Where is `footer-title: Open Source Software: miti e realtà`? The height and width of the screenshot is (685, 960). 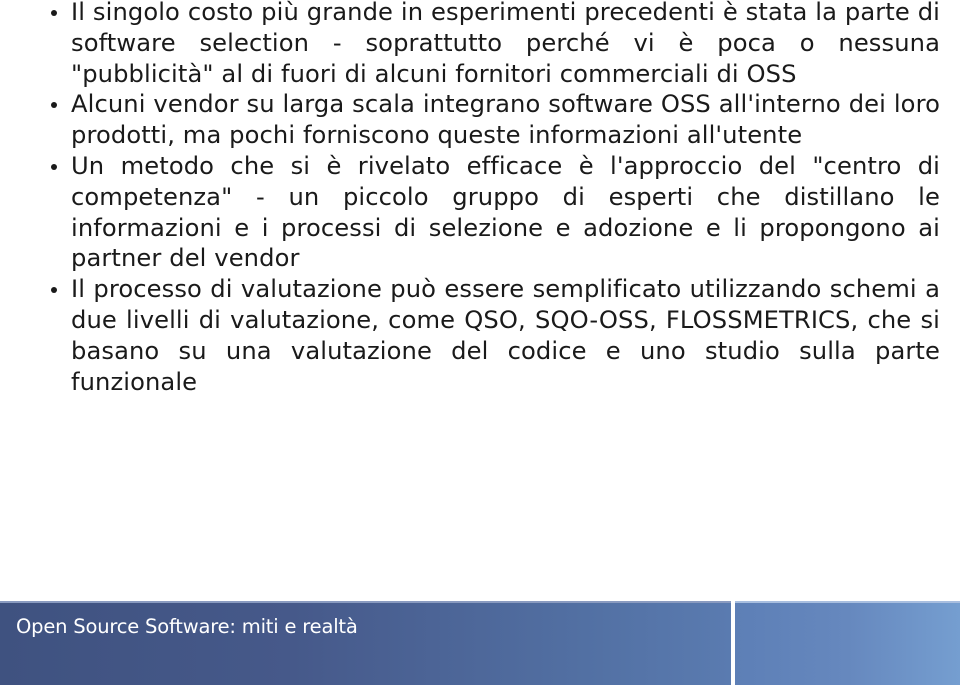
footer-title: Open Source Software: miti e realtà is located at coordinates (187, 626).